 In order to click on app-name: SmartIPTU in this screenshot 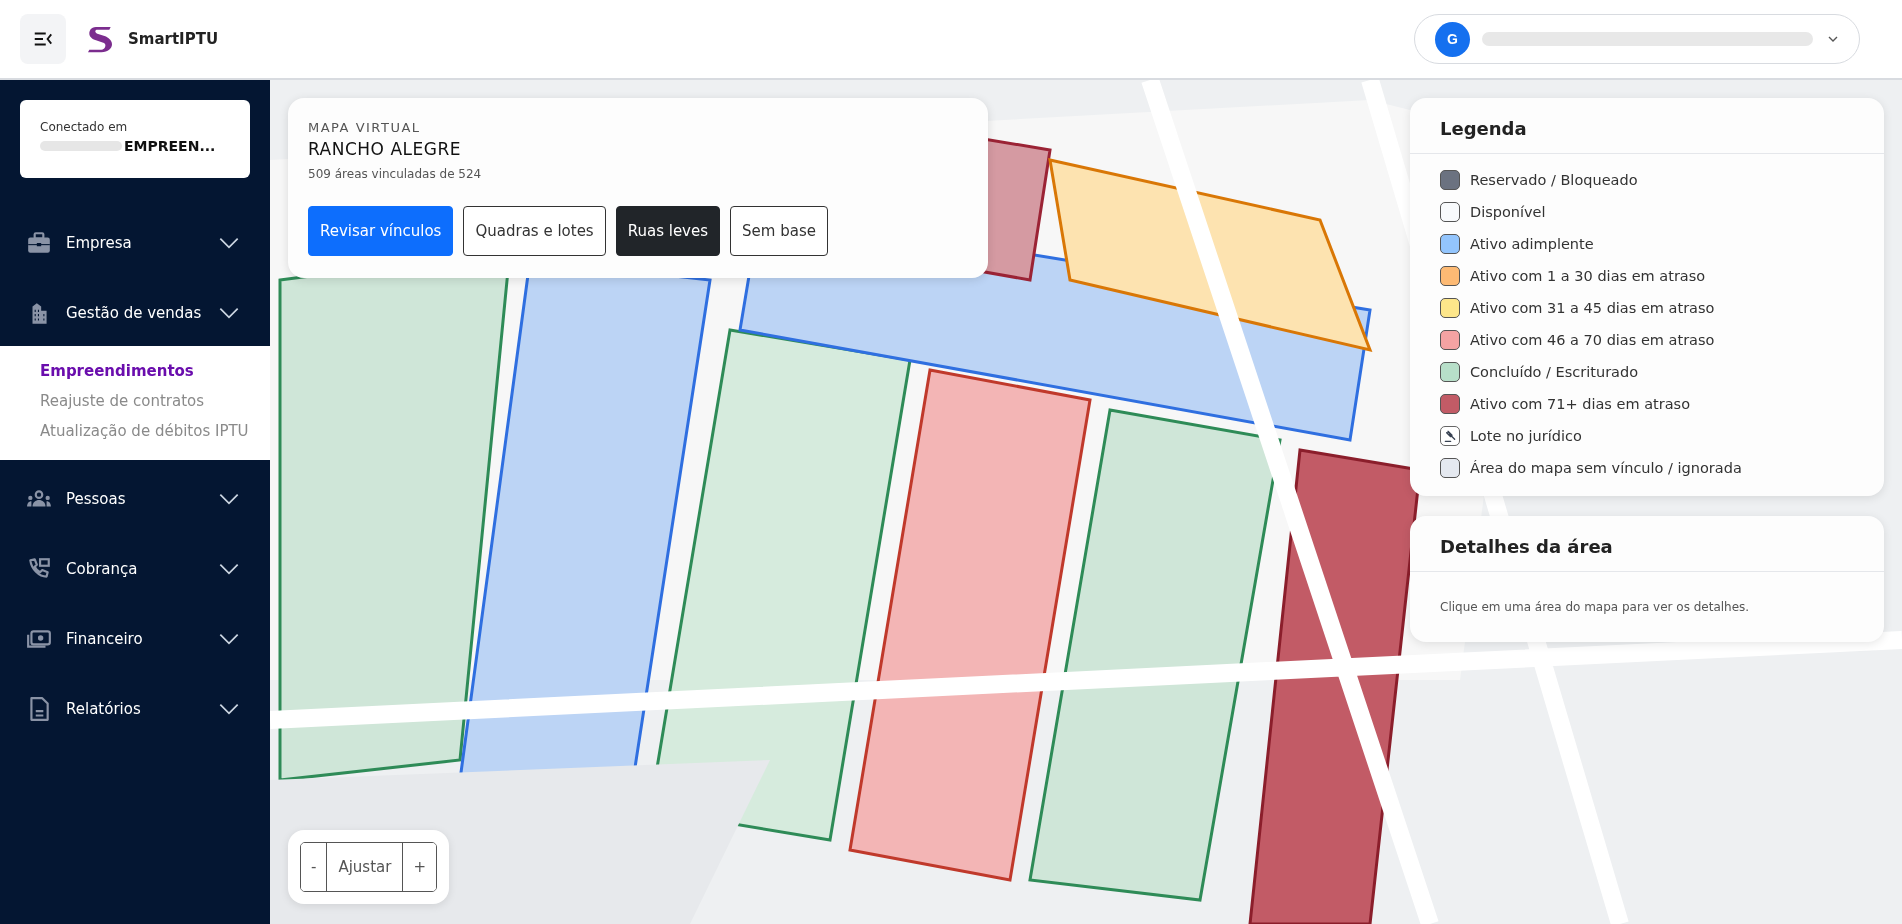, I will do `click(173, 39)`.